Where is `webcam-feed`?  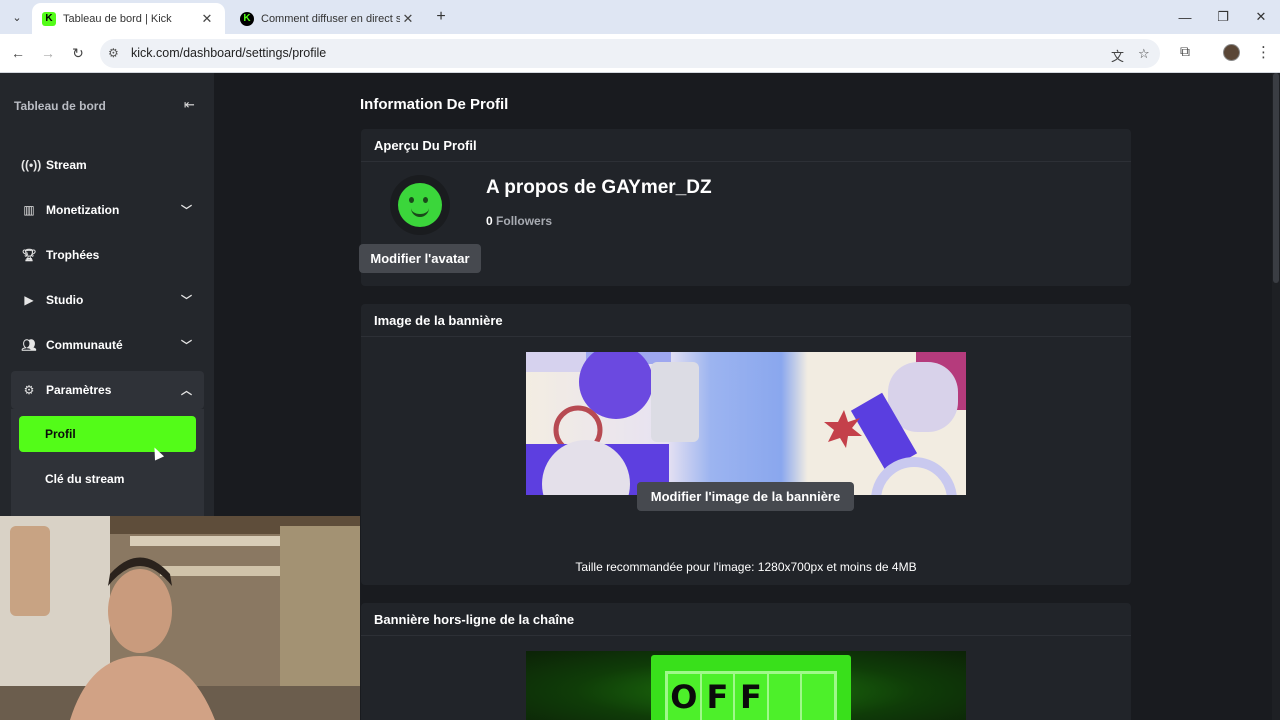
webcam-feed is located at coordinates (180, 618).